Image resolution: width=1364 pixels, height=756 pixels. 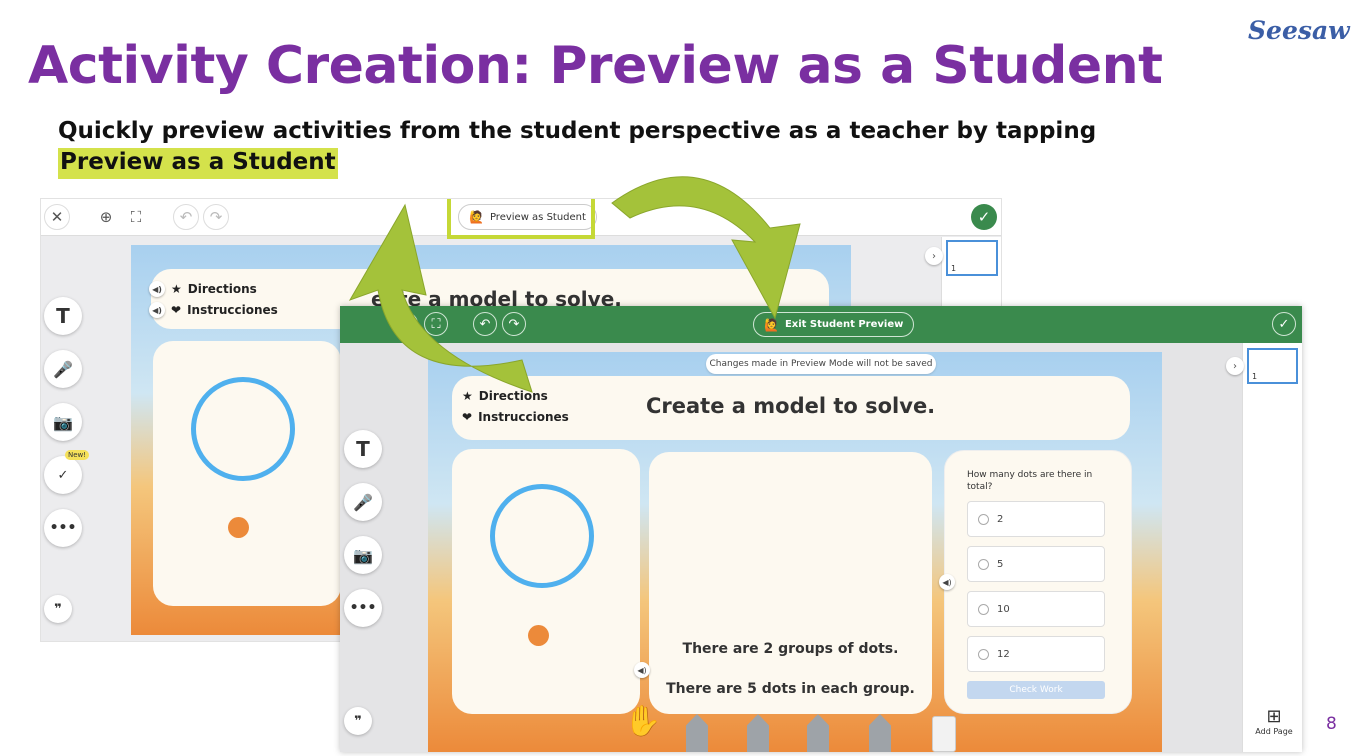 I want to click on arrow-to-preview-icon, so click(x=706, y=248).